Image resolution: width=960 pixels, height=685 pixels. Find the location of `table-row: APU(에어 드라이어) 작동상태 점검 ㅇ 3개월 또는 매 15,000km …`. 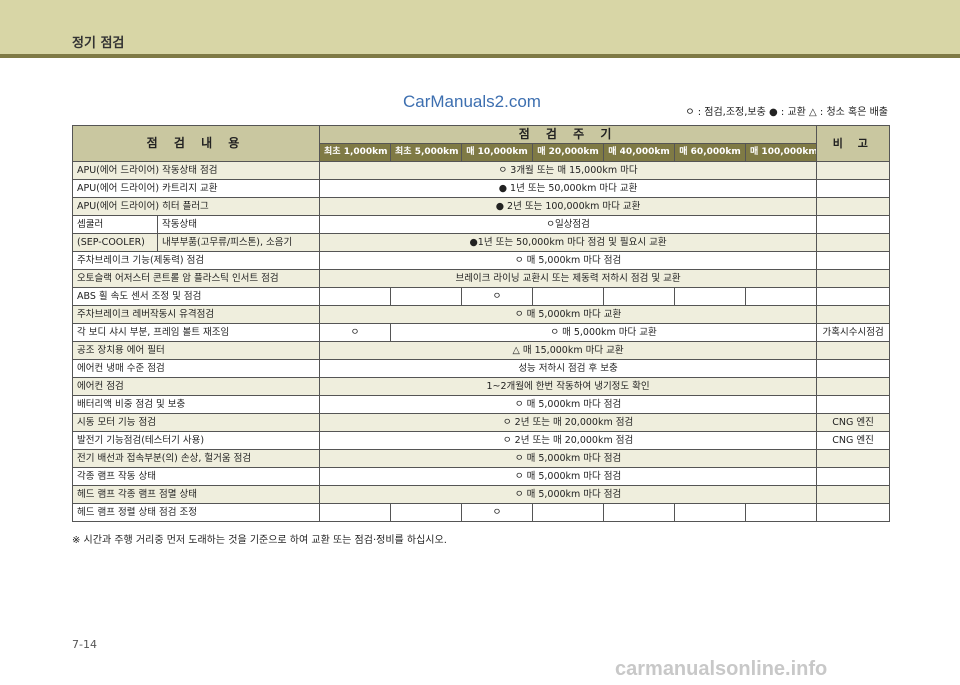

table-row: APU(에어 드라이어) 작동상태 점검 ㅇ 3개월 또는 매 15,000km … is located at coordinates (481, 170).